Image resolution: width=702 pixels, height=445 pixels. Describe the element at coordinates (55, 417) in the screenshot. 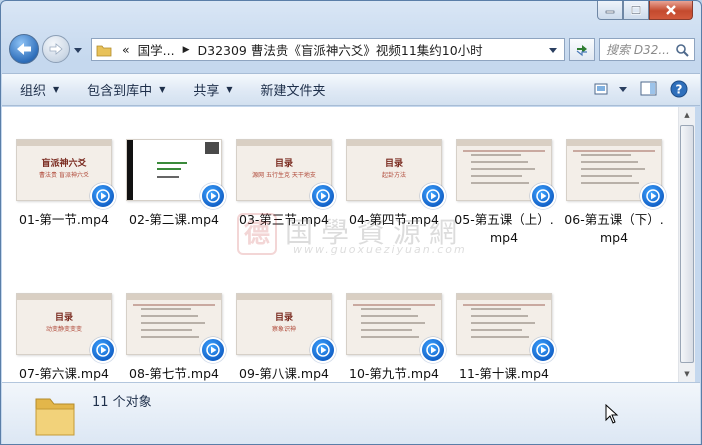

I see `large-folder-icon` at that location.